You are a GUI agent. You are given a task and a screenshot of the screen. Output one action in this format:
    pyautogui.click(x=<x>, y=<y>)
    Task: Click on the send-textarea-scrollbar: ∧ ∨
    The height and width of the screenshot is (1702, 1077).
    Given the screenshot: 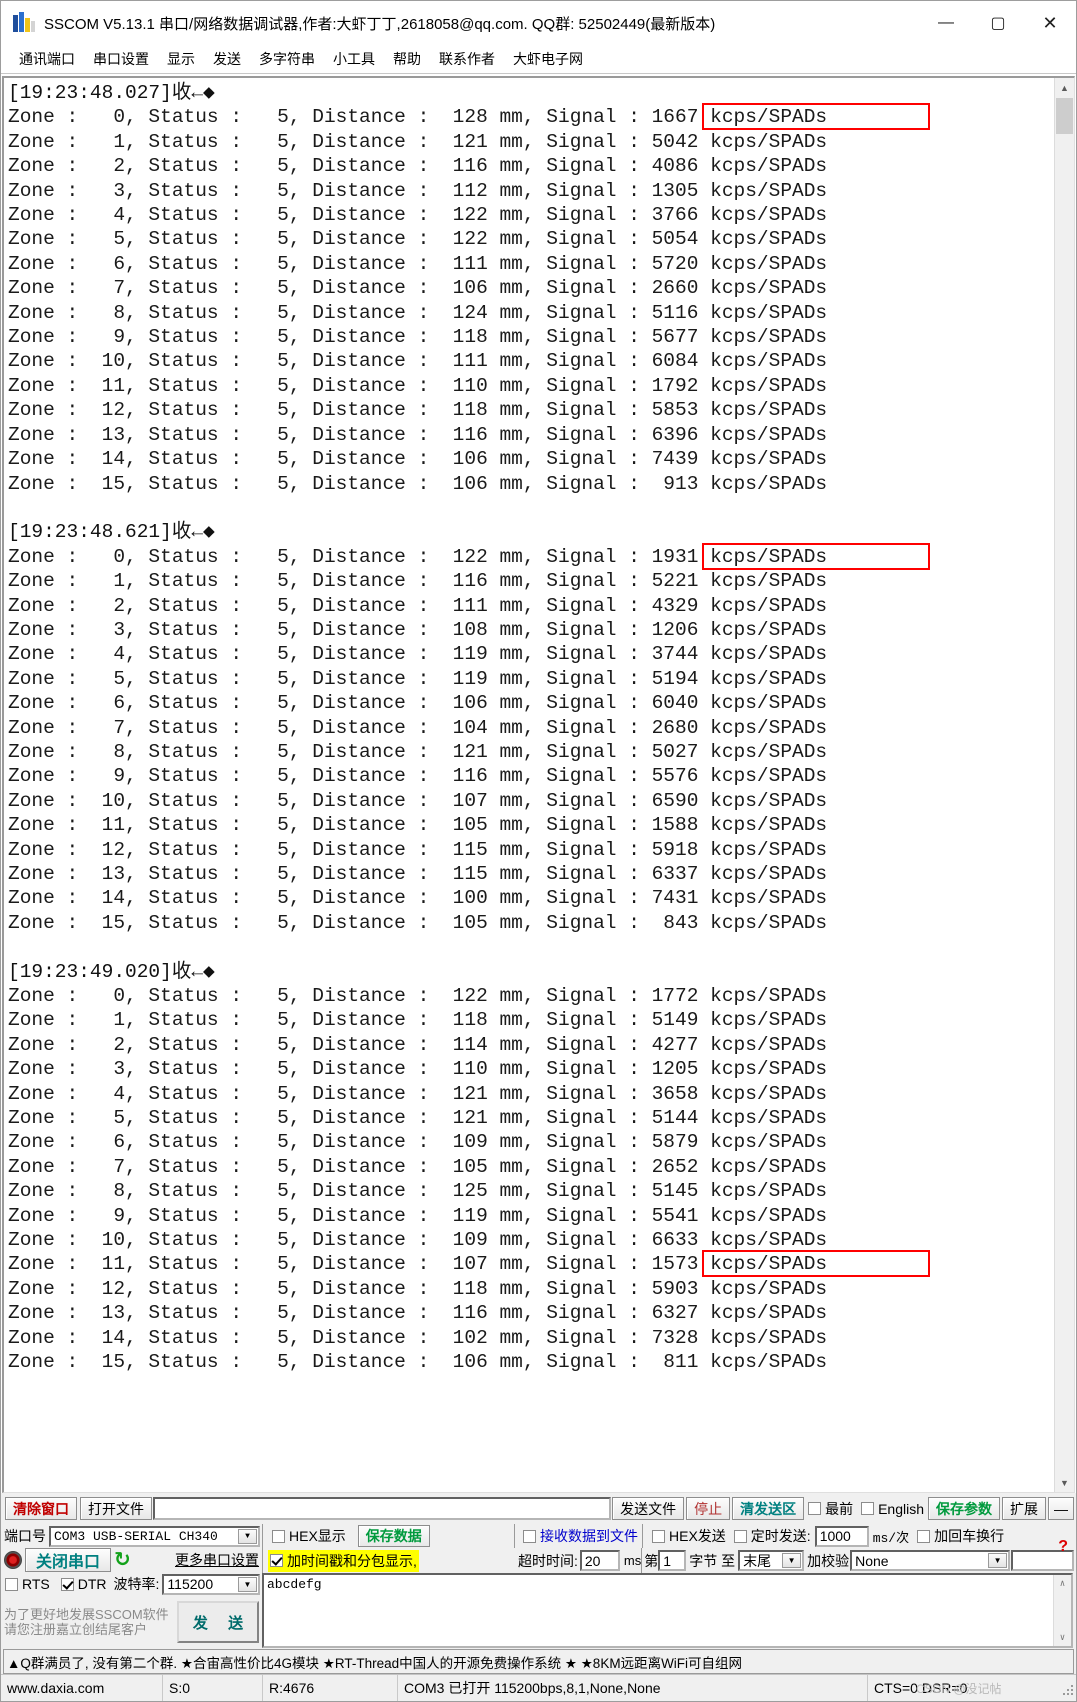 What is the action you would take?
    pyautogui.click(x=1062, y=1610)
    